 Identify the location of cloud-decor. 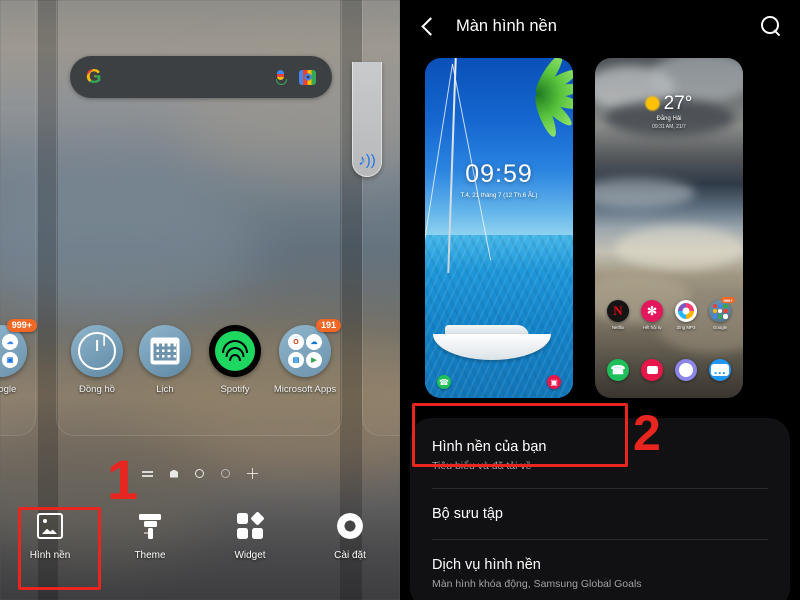
(679, 248).